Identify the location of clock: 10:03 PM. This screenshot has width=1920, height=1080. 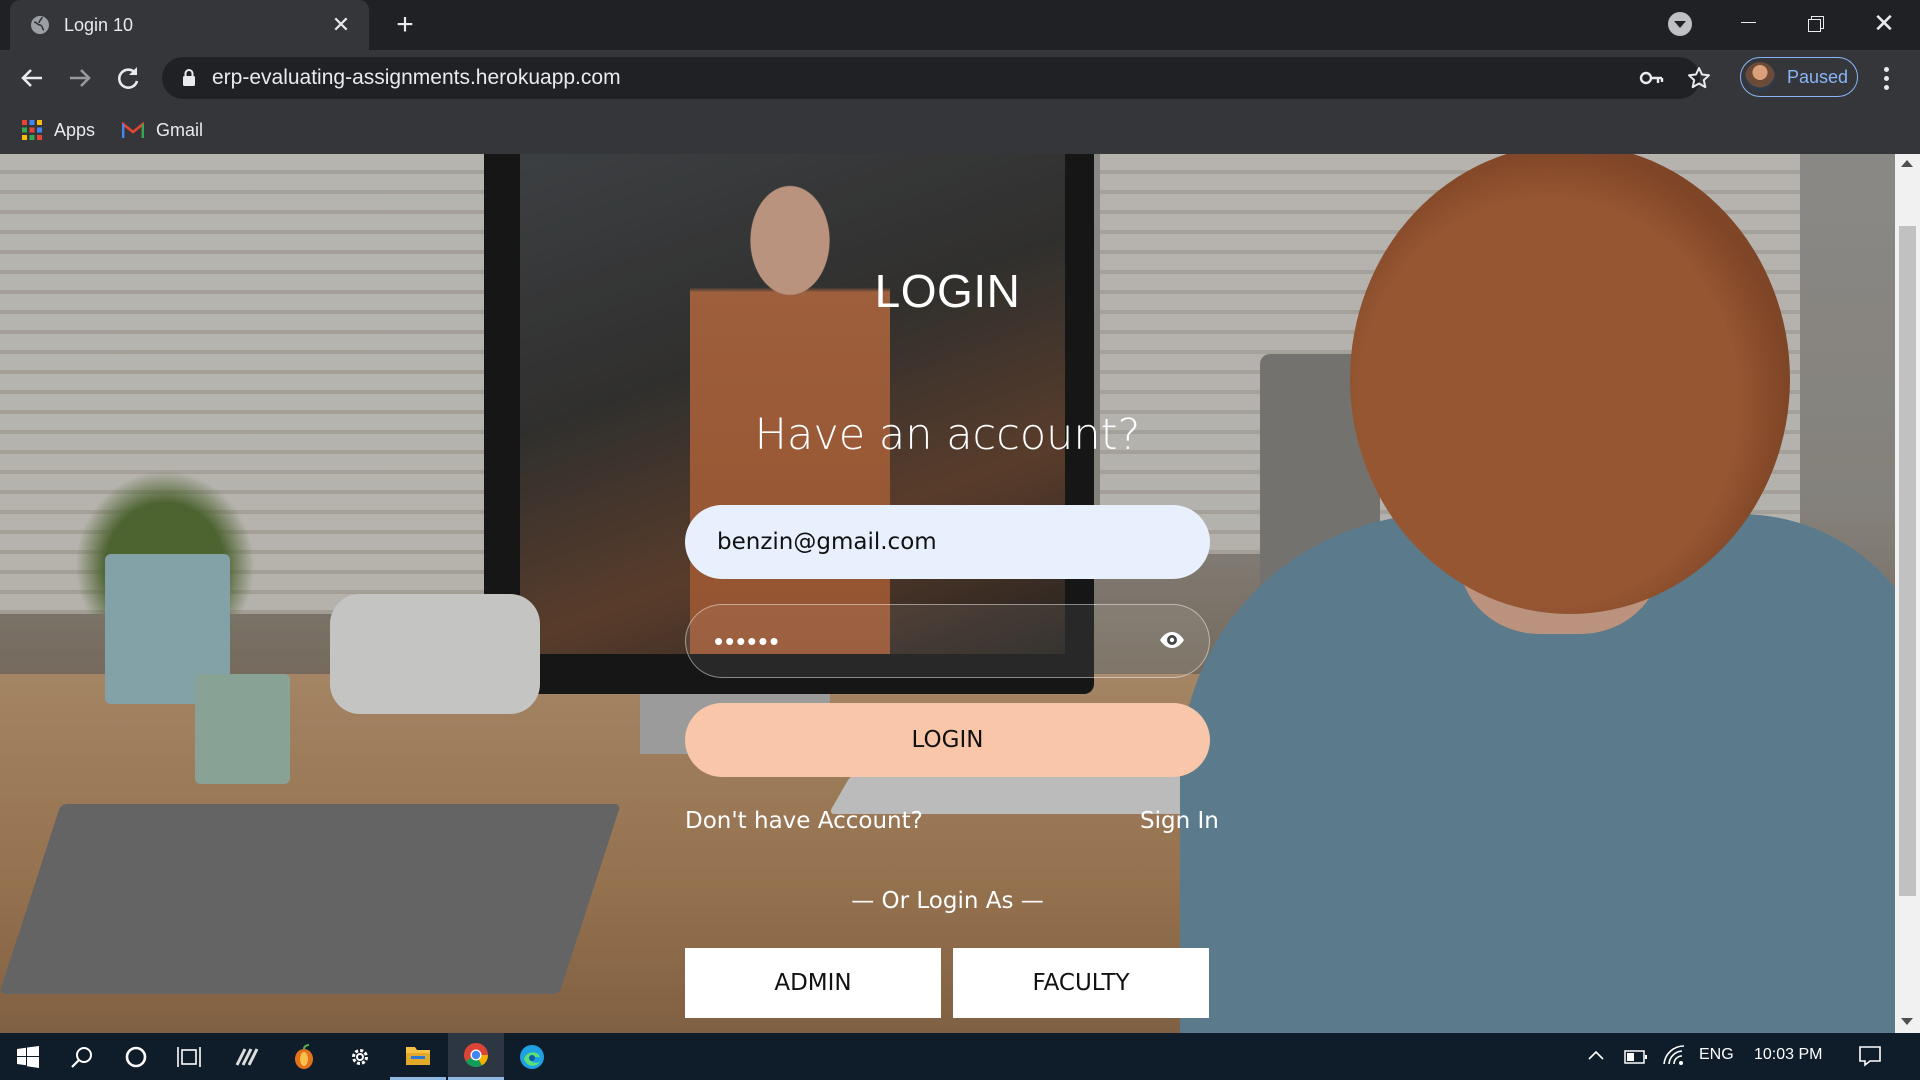
(1788, 1055).